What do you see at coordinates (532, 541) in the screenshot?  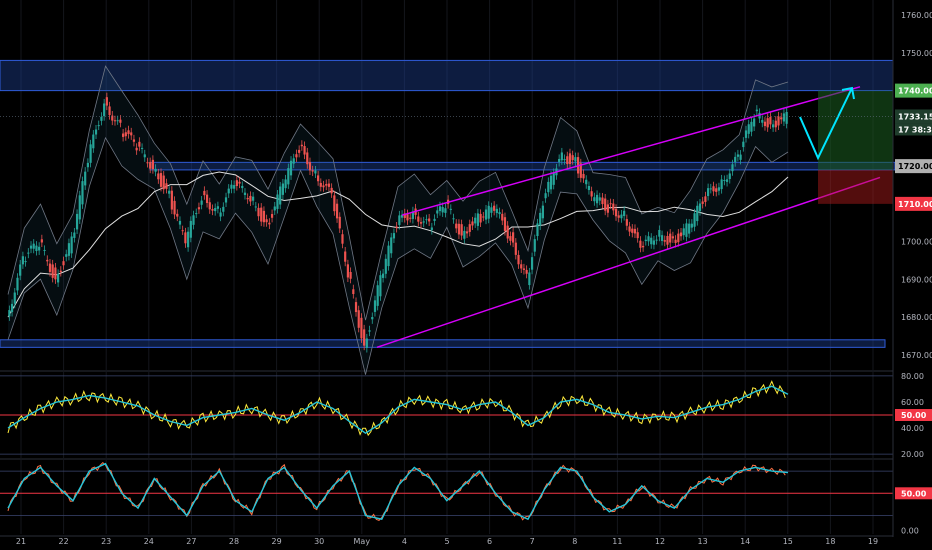 I see `time-tick-label: 7` at bounding box center [532, 541].